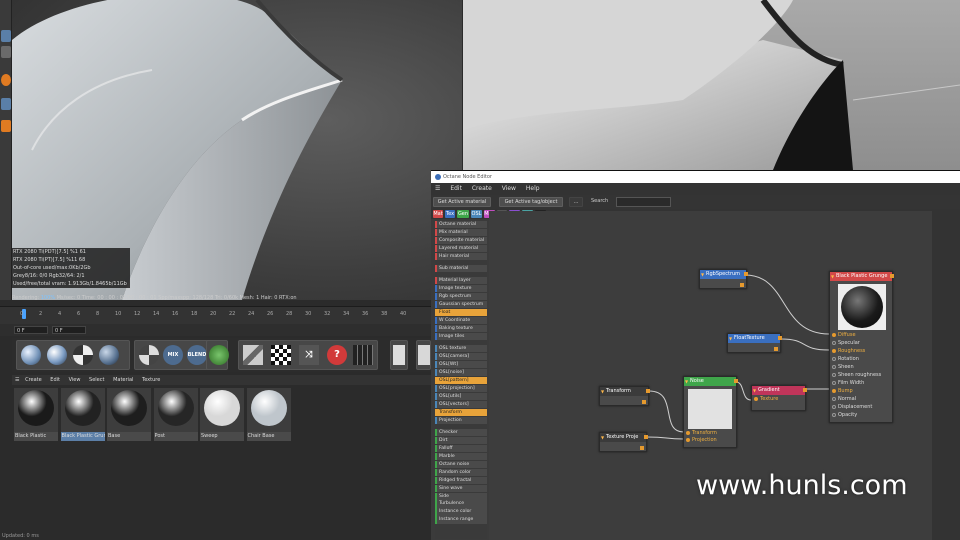  What do you see at coordinates (450, 214) in the screenshot?
I see `category-tab: Tex` at bounding box center [450, 214].